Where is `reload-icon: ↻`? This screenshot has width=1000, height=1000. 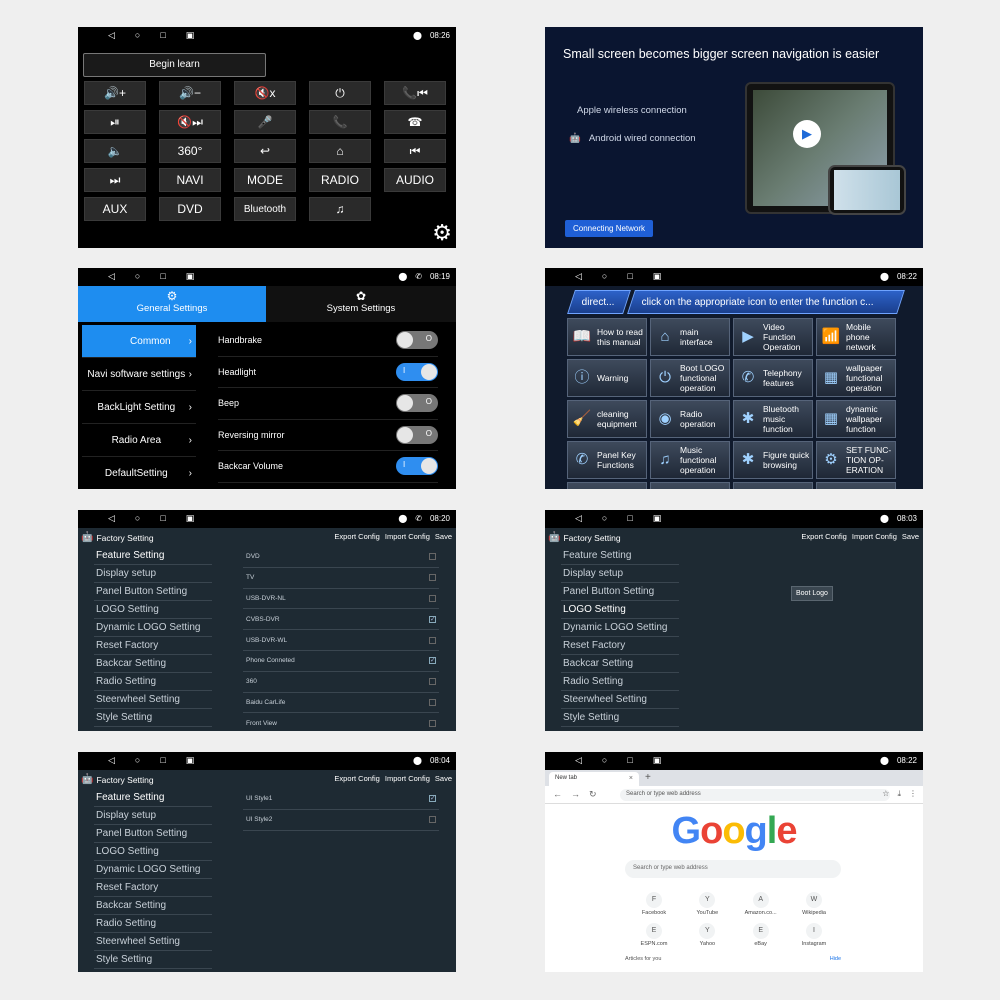
reload-icon: ↻ is located at coordinates (593, 794).